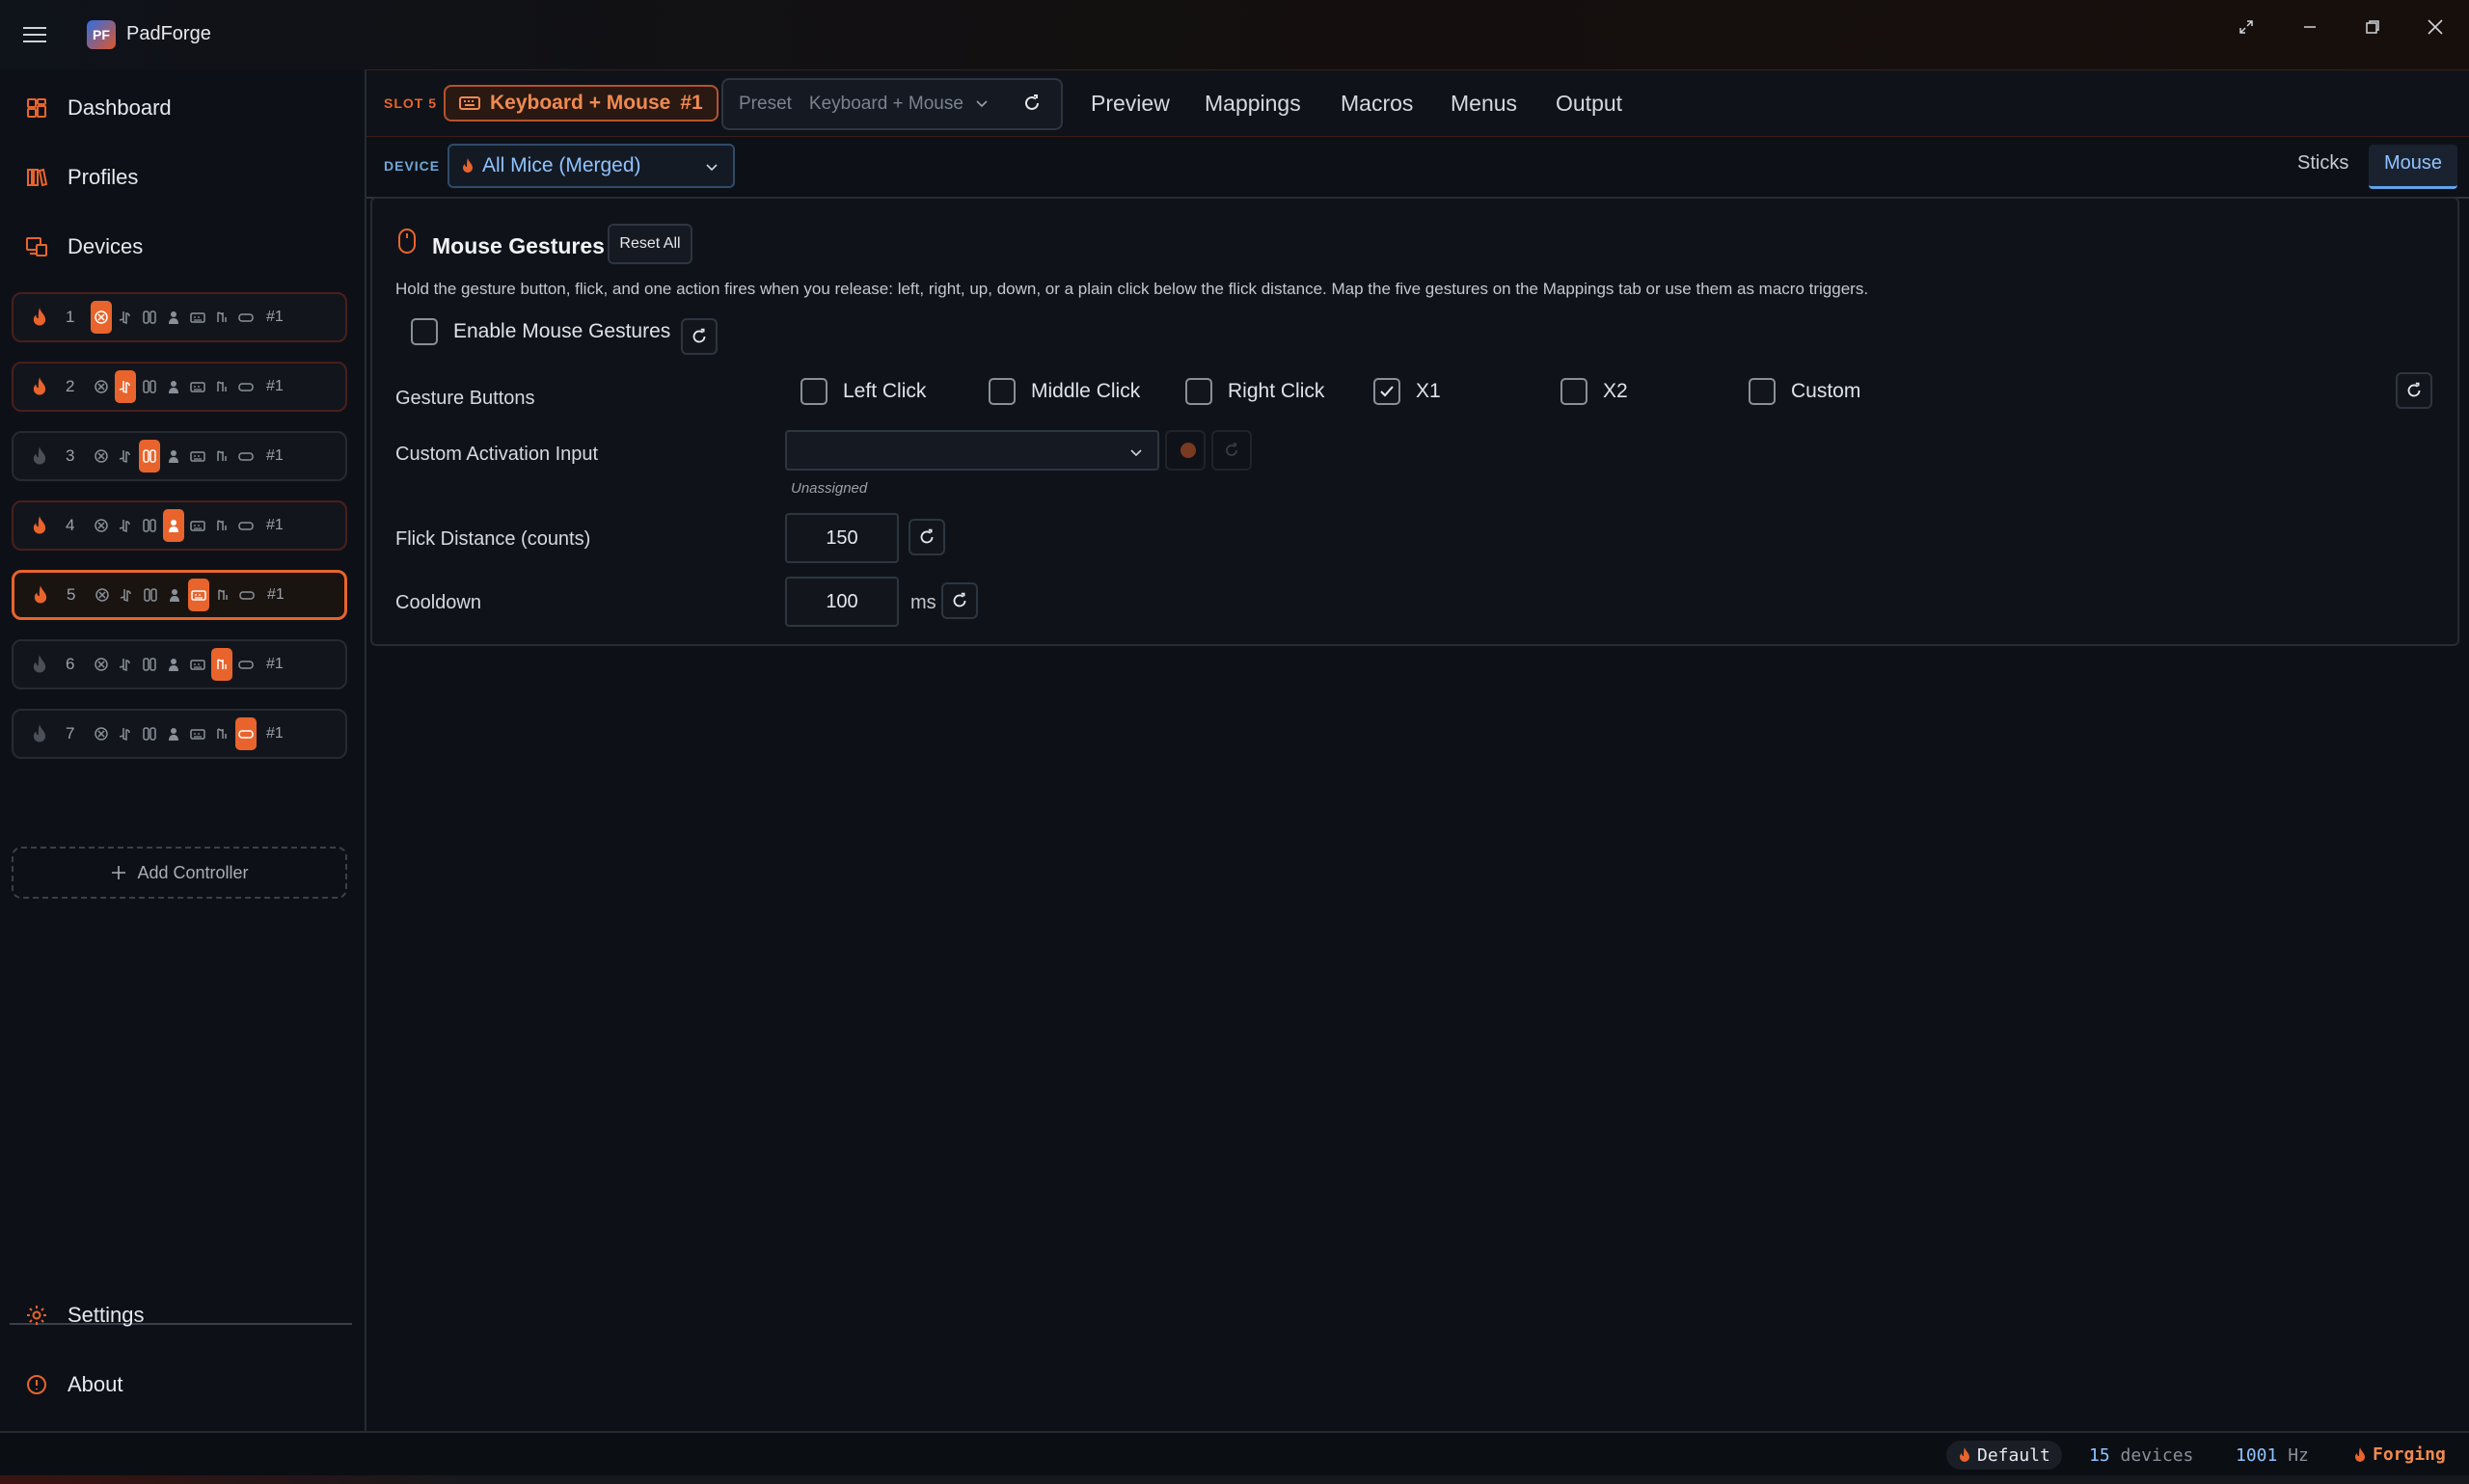 The height and width of the screenshot is (1484, 2469). I want to click on controller-slot-5: 5 #1, so click(179, 595).